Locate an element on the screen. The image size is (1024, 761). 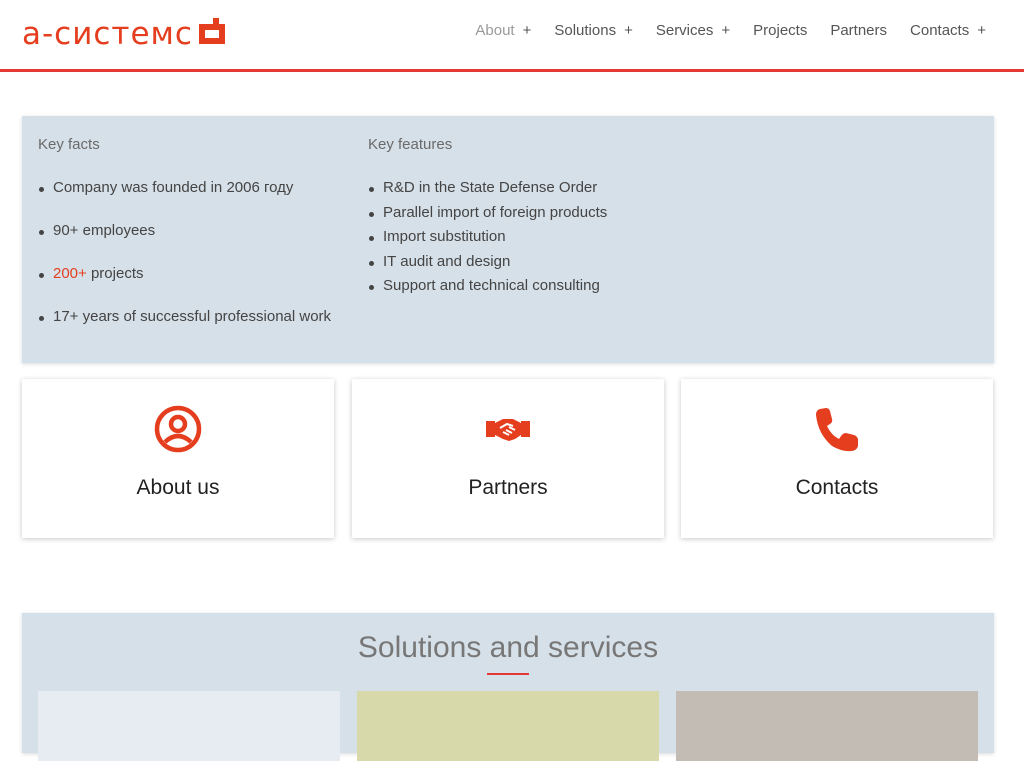
nav-label: About is located at coordinates (495, 30).